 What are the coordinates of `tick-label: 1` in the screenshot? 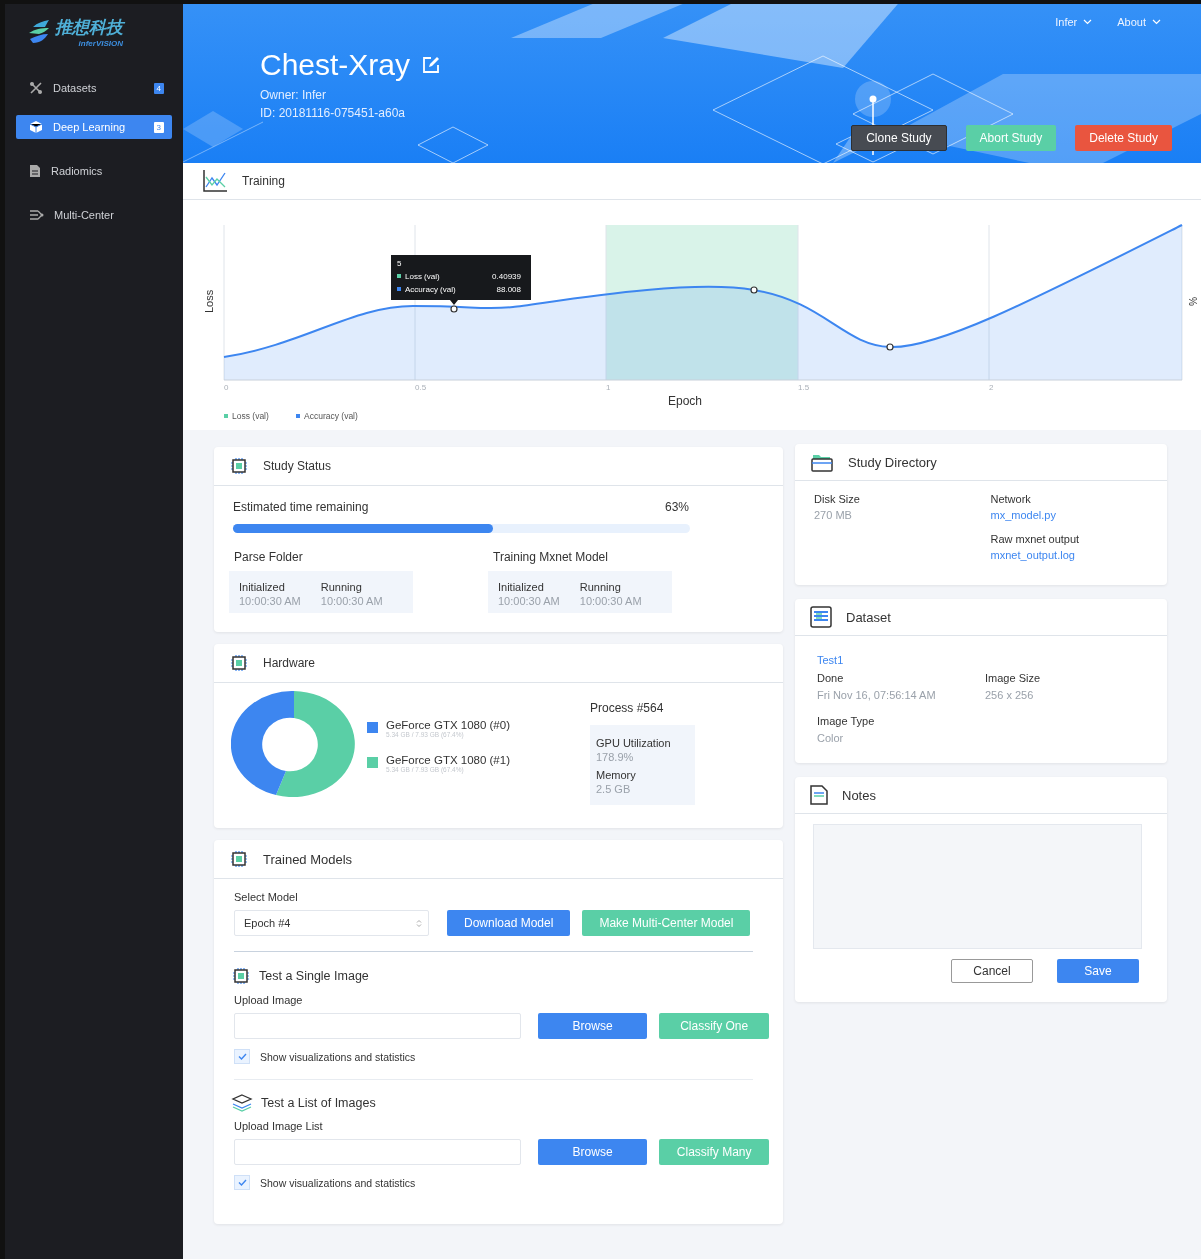 It's located at (608, 387).